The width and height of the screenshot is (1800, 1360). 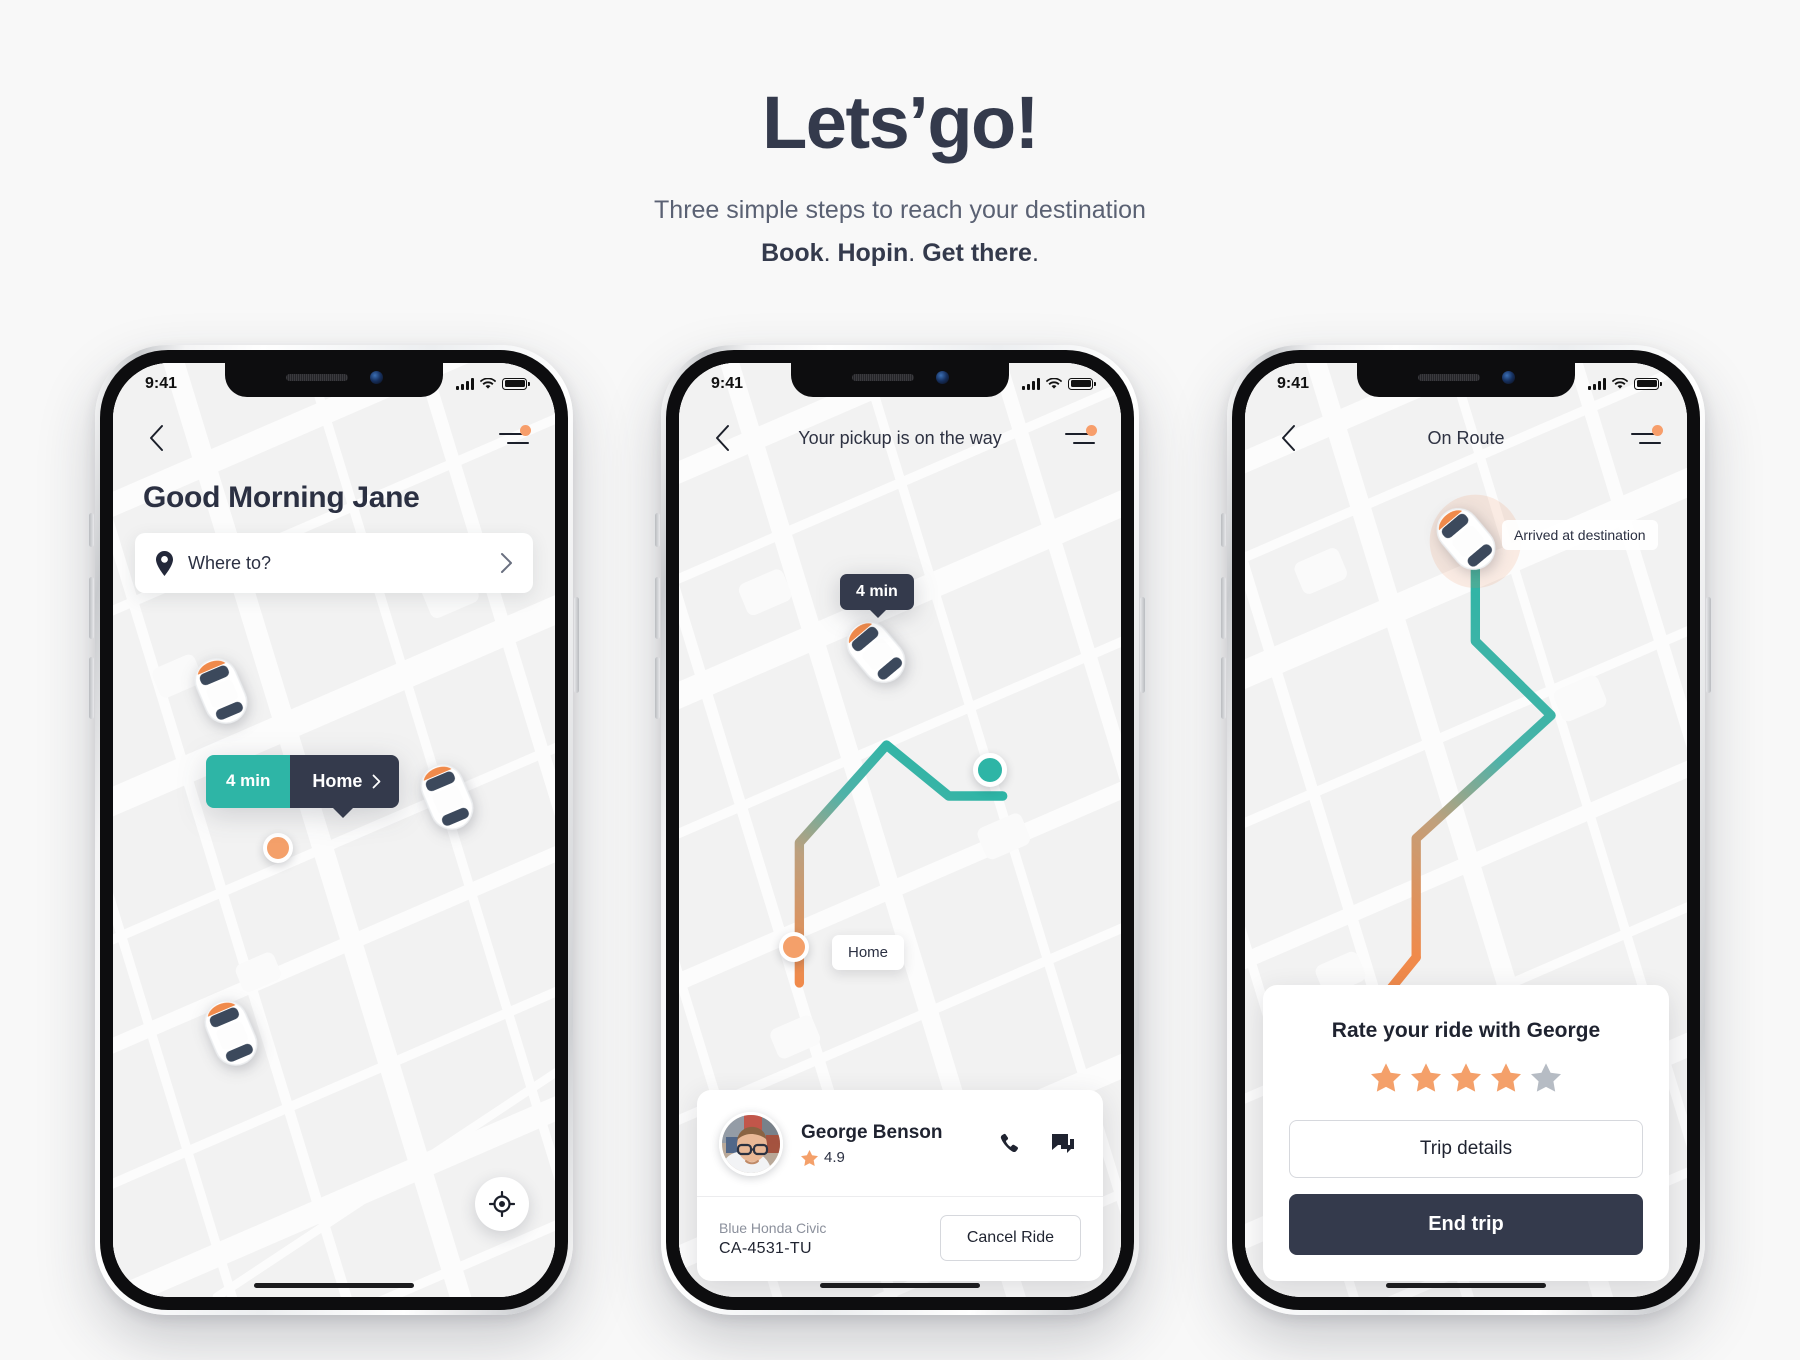 I want to click on search-destination-input: Where to?, so click(x=334, y=563).